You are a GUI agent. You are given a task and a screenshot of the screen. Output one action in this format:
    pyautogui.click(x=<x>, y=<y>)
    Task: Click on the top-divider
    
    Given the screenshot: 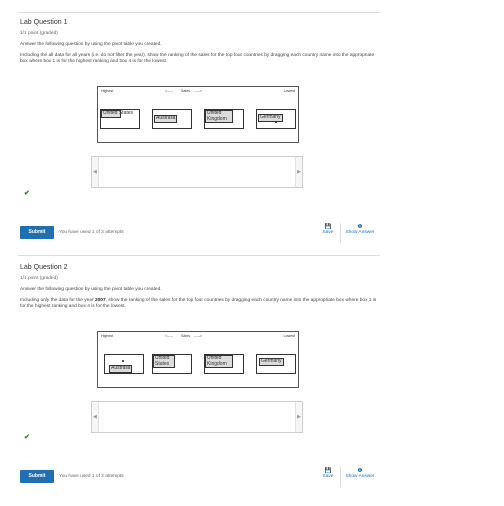 What is the action you would take?
    pyautogui.click(x=199, y=12)
    